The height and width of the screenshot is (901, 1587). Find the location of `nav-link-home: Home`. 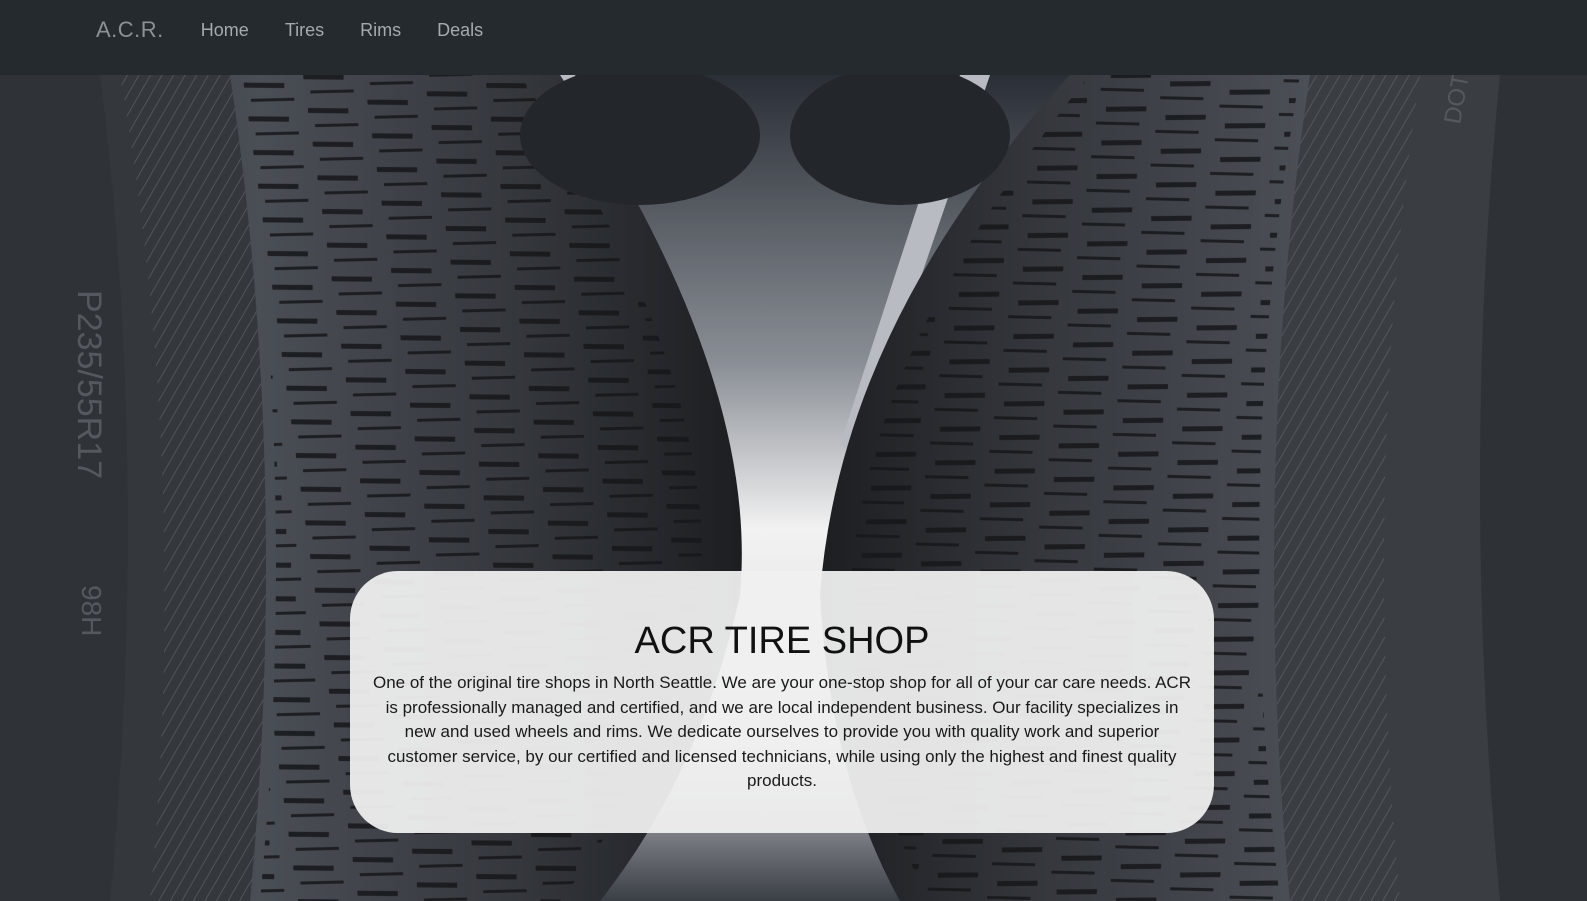

nav-link-home: Home is located at coordinates (225, 30).